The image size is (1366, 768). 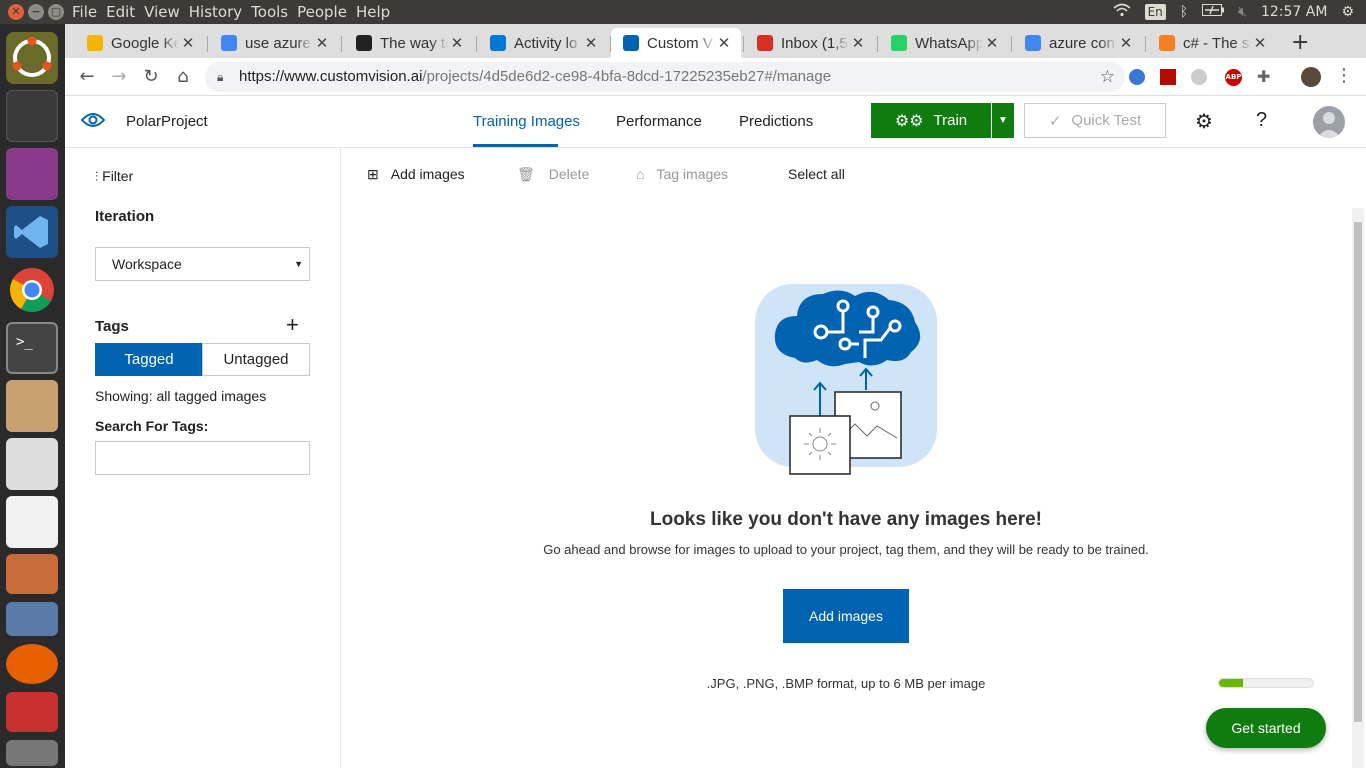 I want to click on tab-title: Custom Vi, so click(x=681, y=43).